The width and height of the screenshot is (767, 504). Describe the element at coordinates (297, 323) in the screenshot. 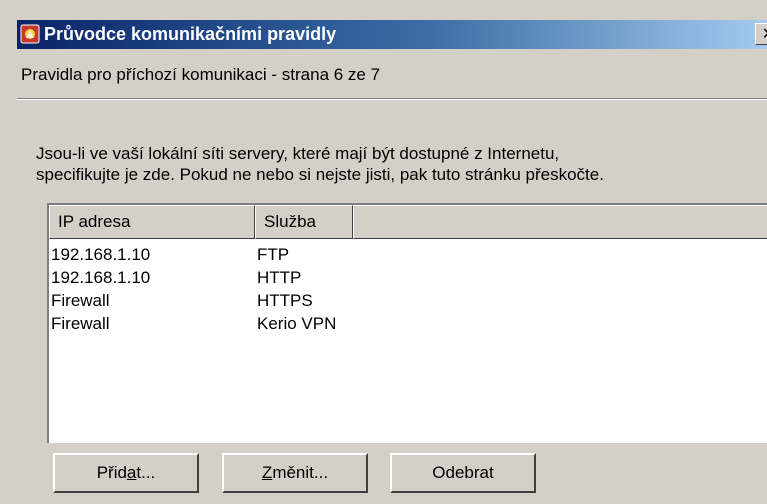

I see `cell-service: Kerio VPN` at that location.